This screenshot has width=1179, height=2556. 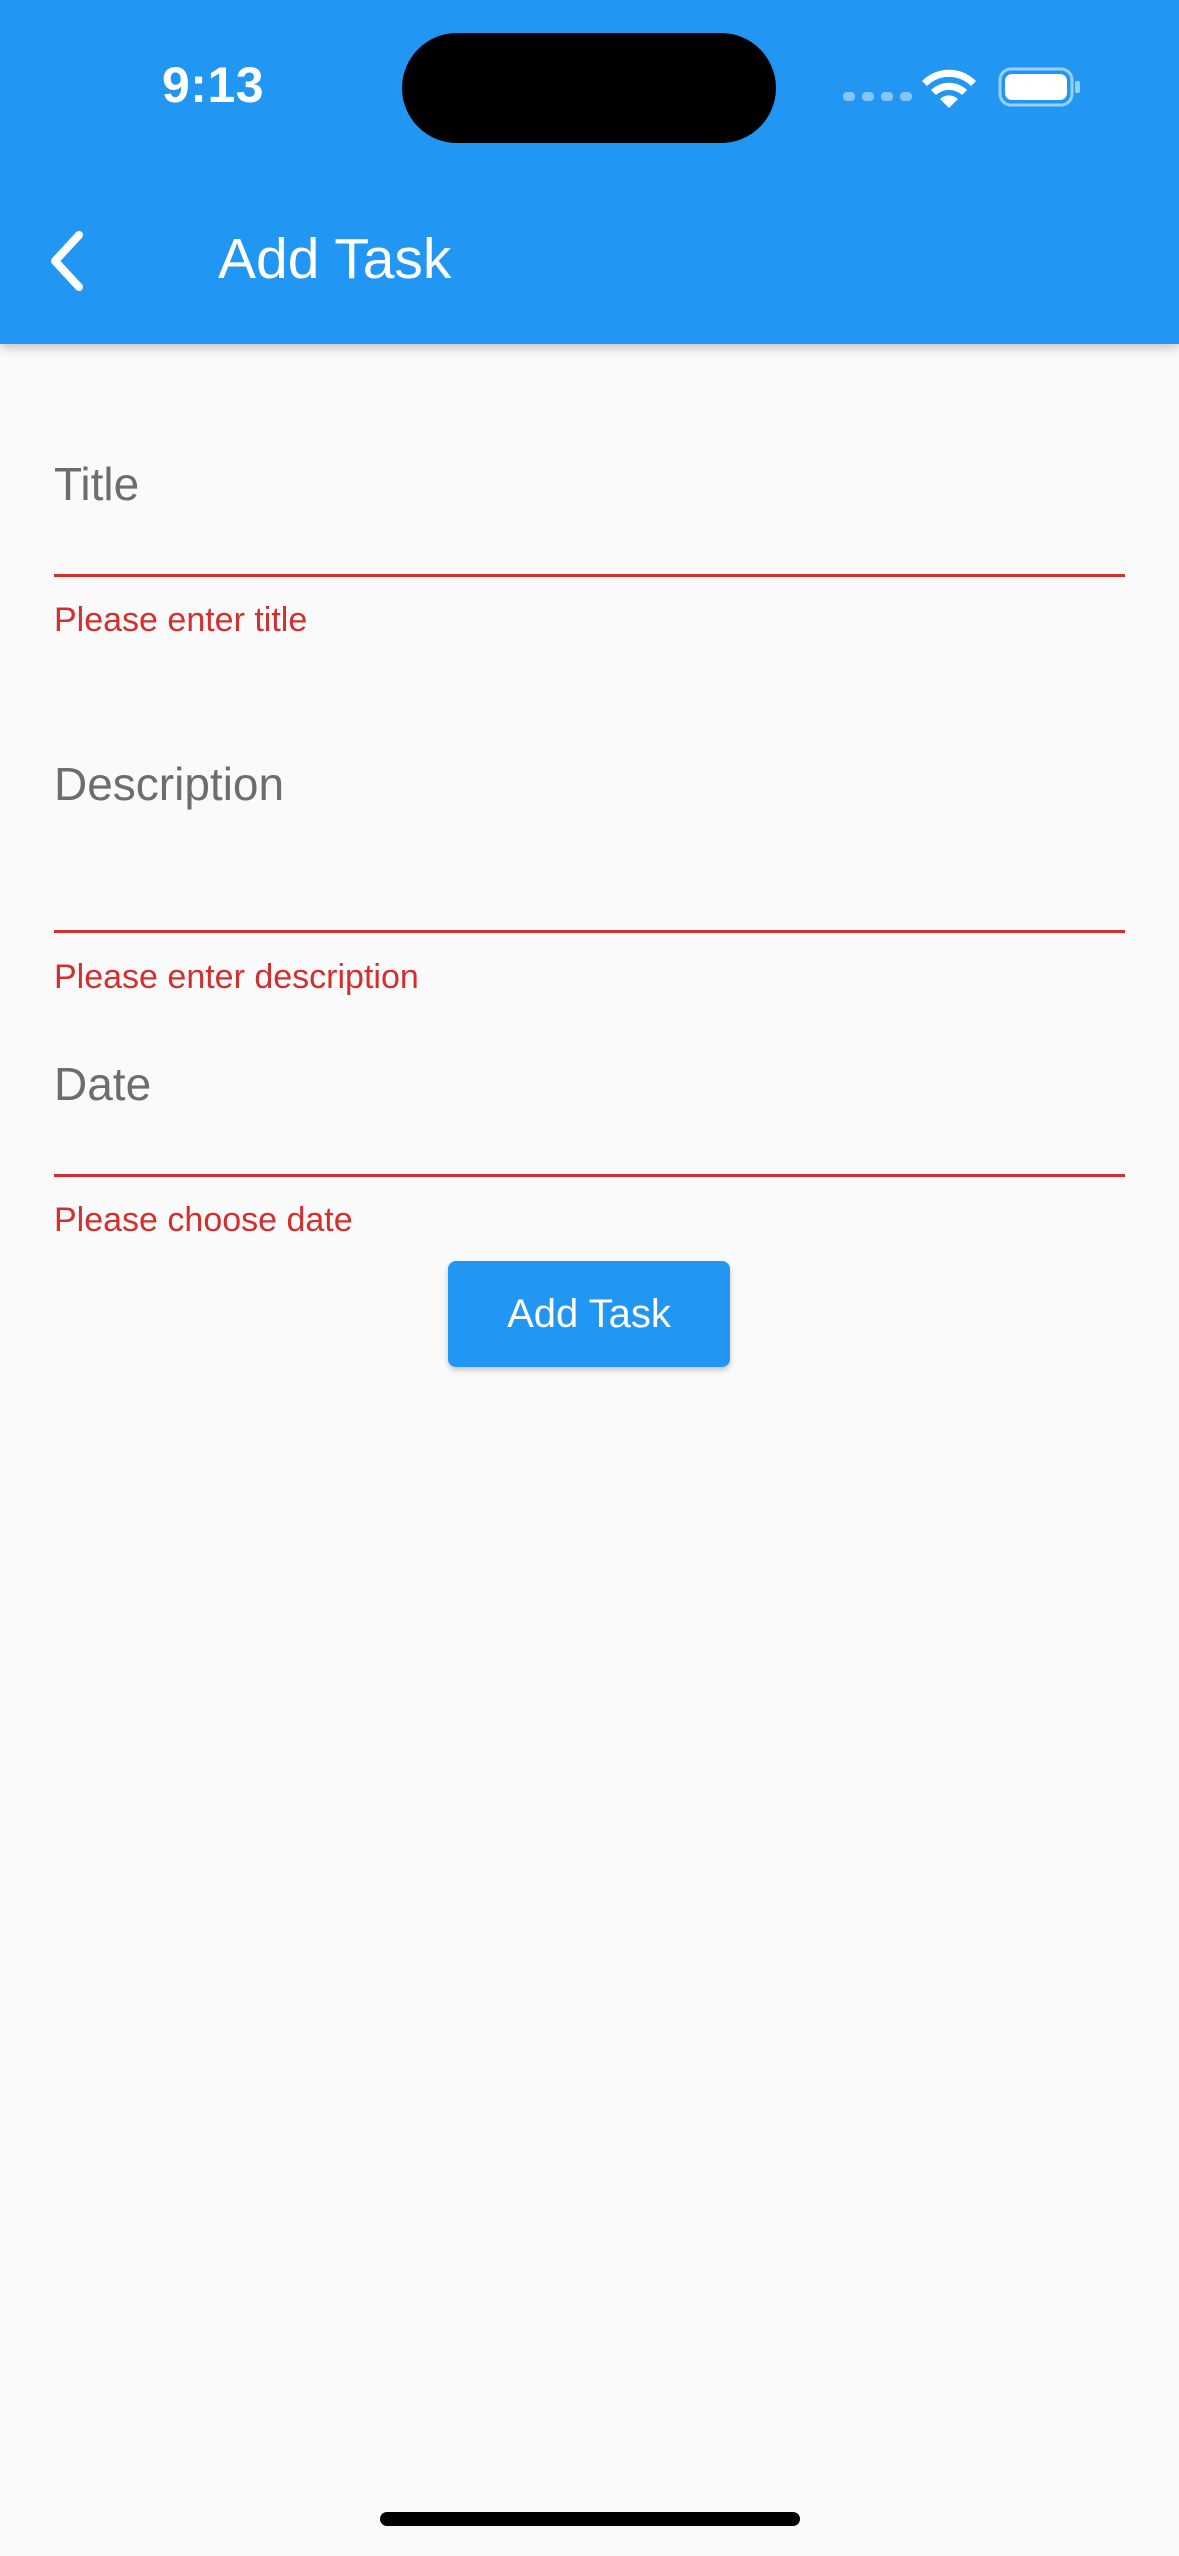 What do you see at coordinates (103, 1084) in the screenshot?
I see `date-field-label: Date` at bounding box center [103, 1084].